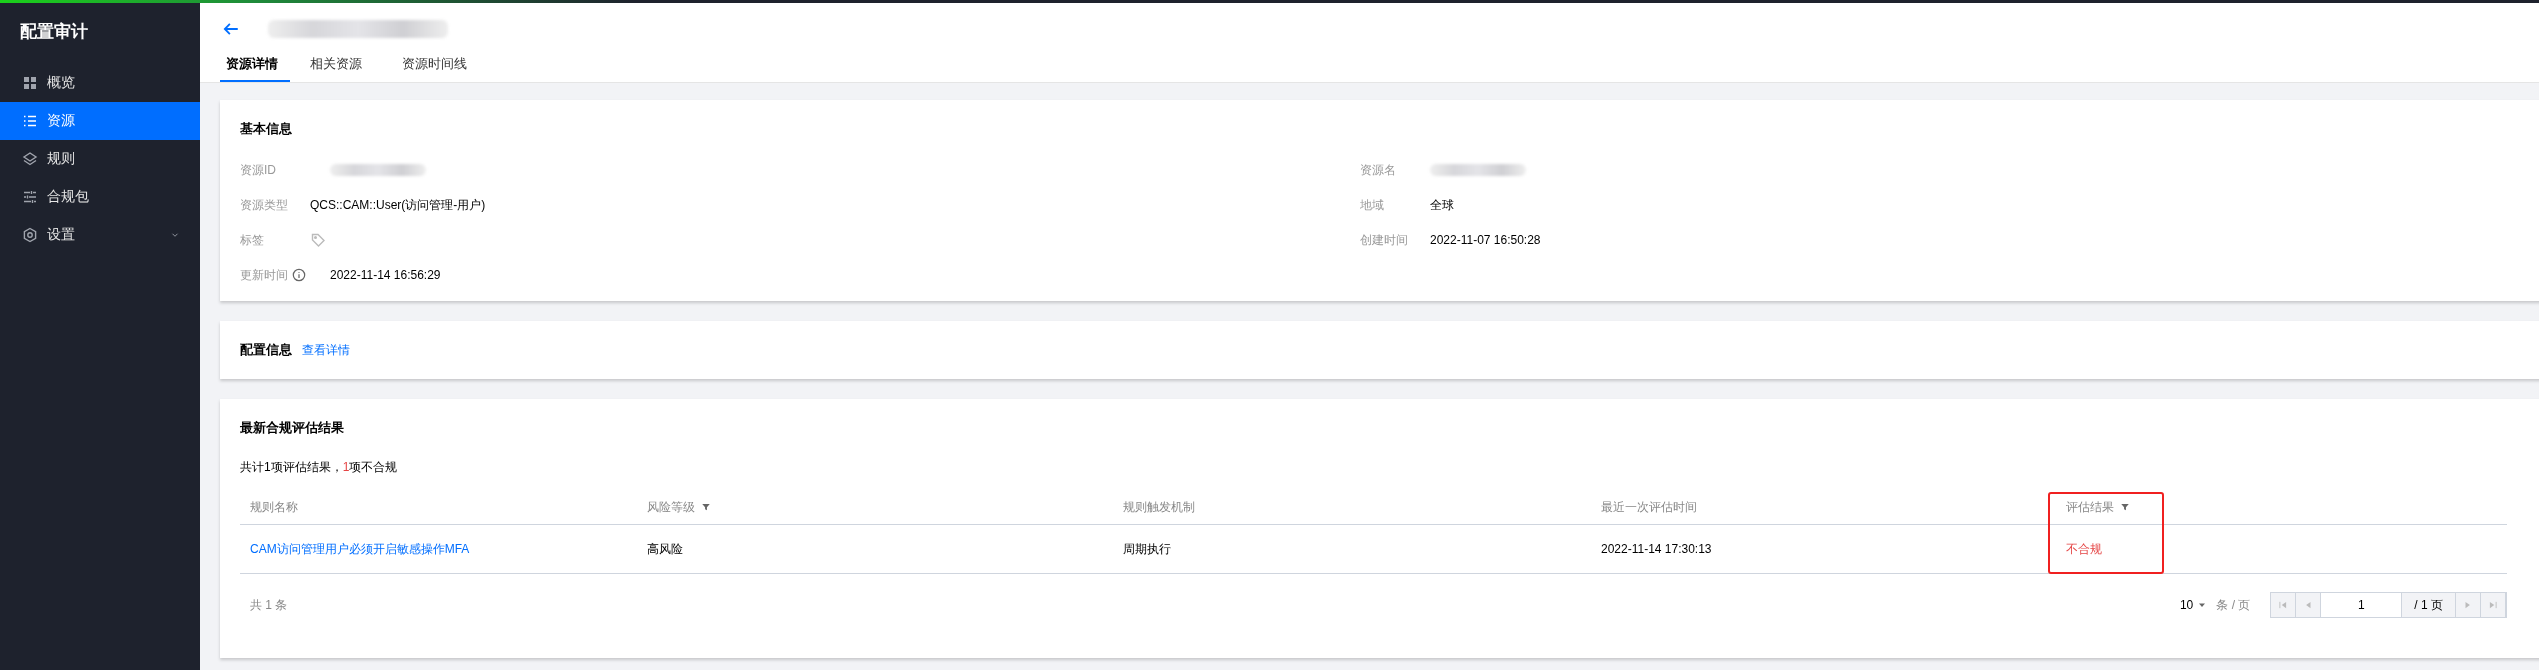  I want to click on column-header: 风险等级, so click(875, 507).